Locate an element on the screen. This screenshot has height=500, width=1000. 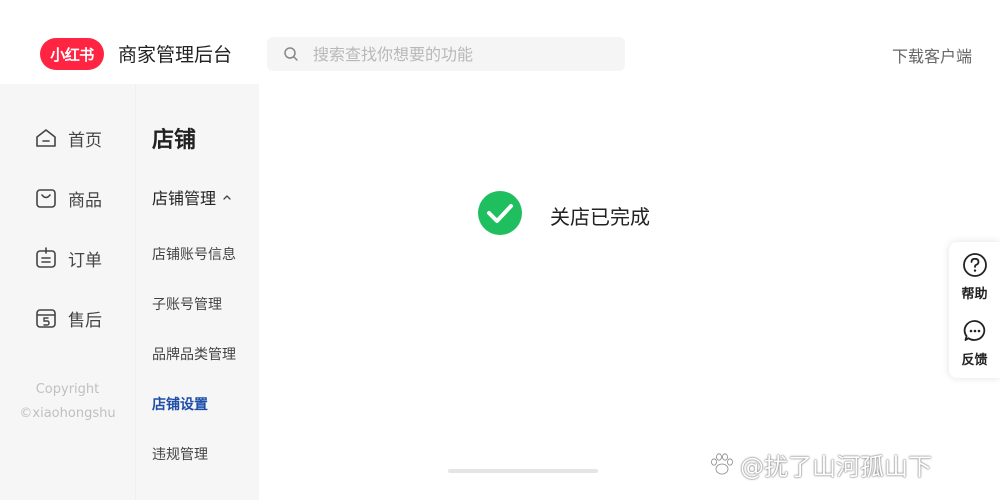
store-management-group: 店铺管理 is located at coordinates (192, 197).